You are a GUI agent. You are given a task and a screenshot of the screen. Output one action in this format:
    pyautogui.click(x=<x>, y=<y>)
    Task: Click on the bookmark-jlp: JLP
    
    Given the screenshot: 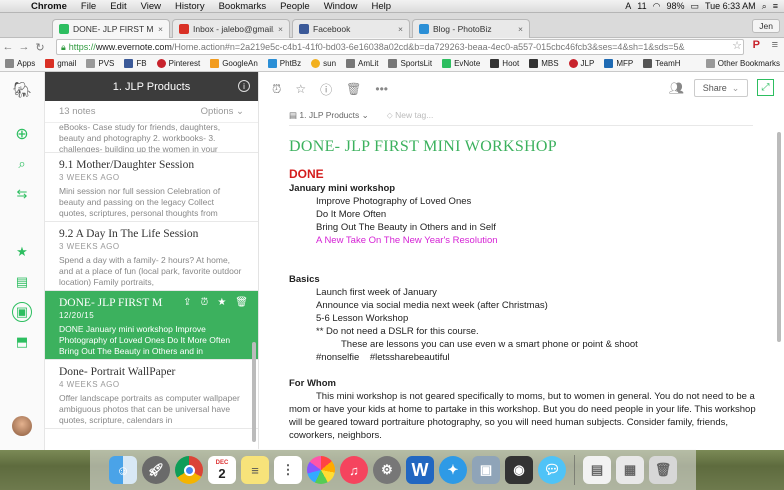 What is the action you would take?
    pyautogui.click(x=582, y=63)
    